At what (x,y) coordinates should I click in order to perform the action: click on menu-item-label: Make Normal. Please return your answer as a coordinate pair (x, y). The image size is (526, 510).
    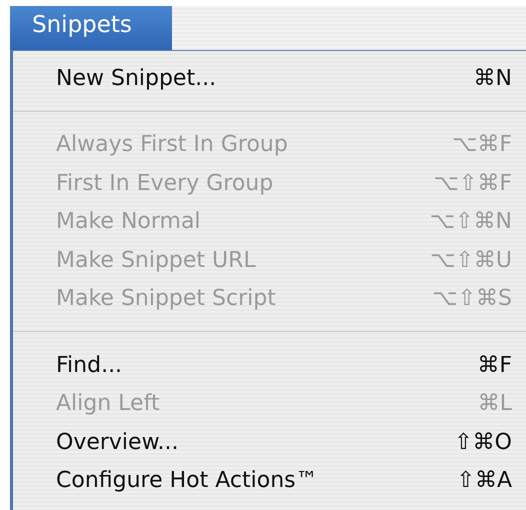
    Looking at the image, I should click on (128, 221).